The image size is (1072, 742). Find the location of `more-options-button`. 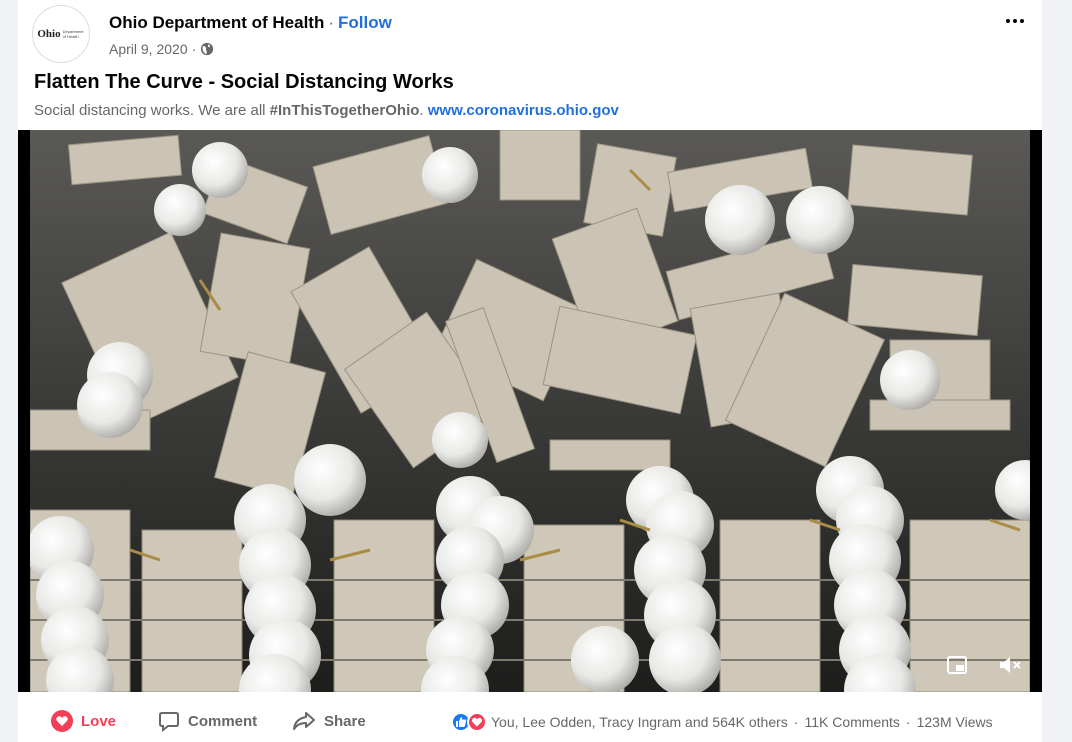

more-options-button is located at coordinates (1015, 21).